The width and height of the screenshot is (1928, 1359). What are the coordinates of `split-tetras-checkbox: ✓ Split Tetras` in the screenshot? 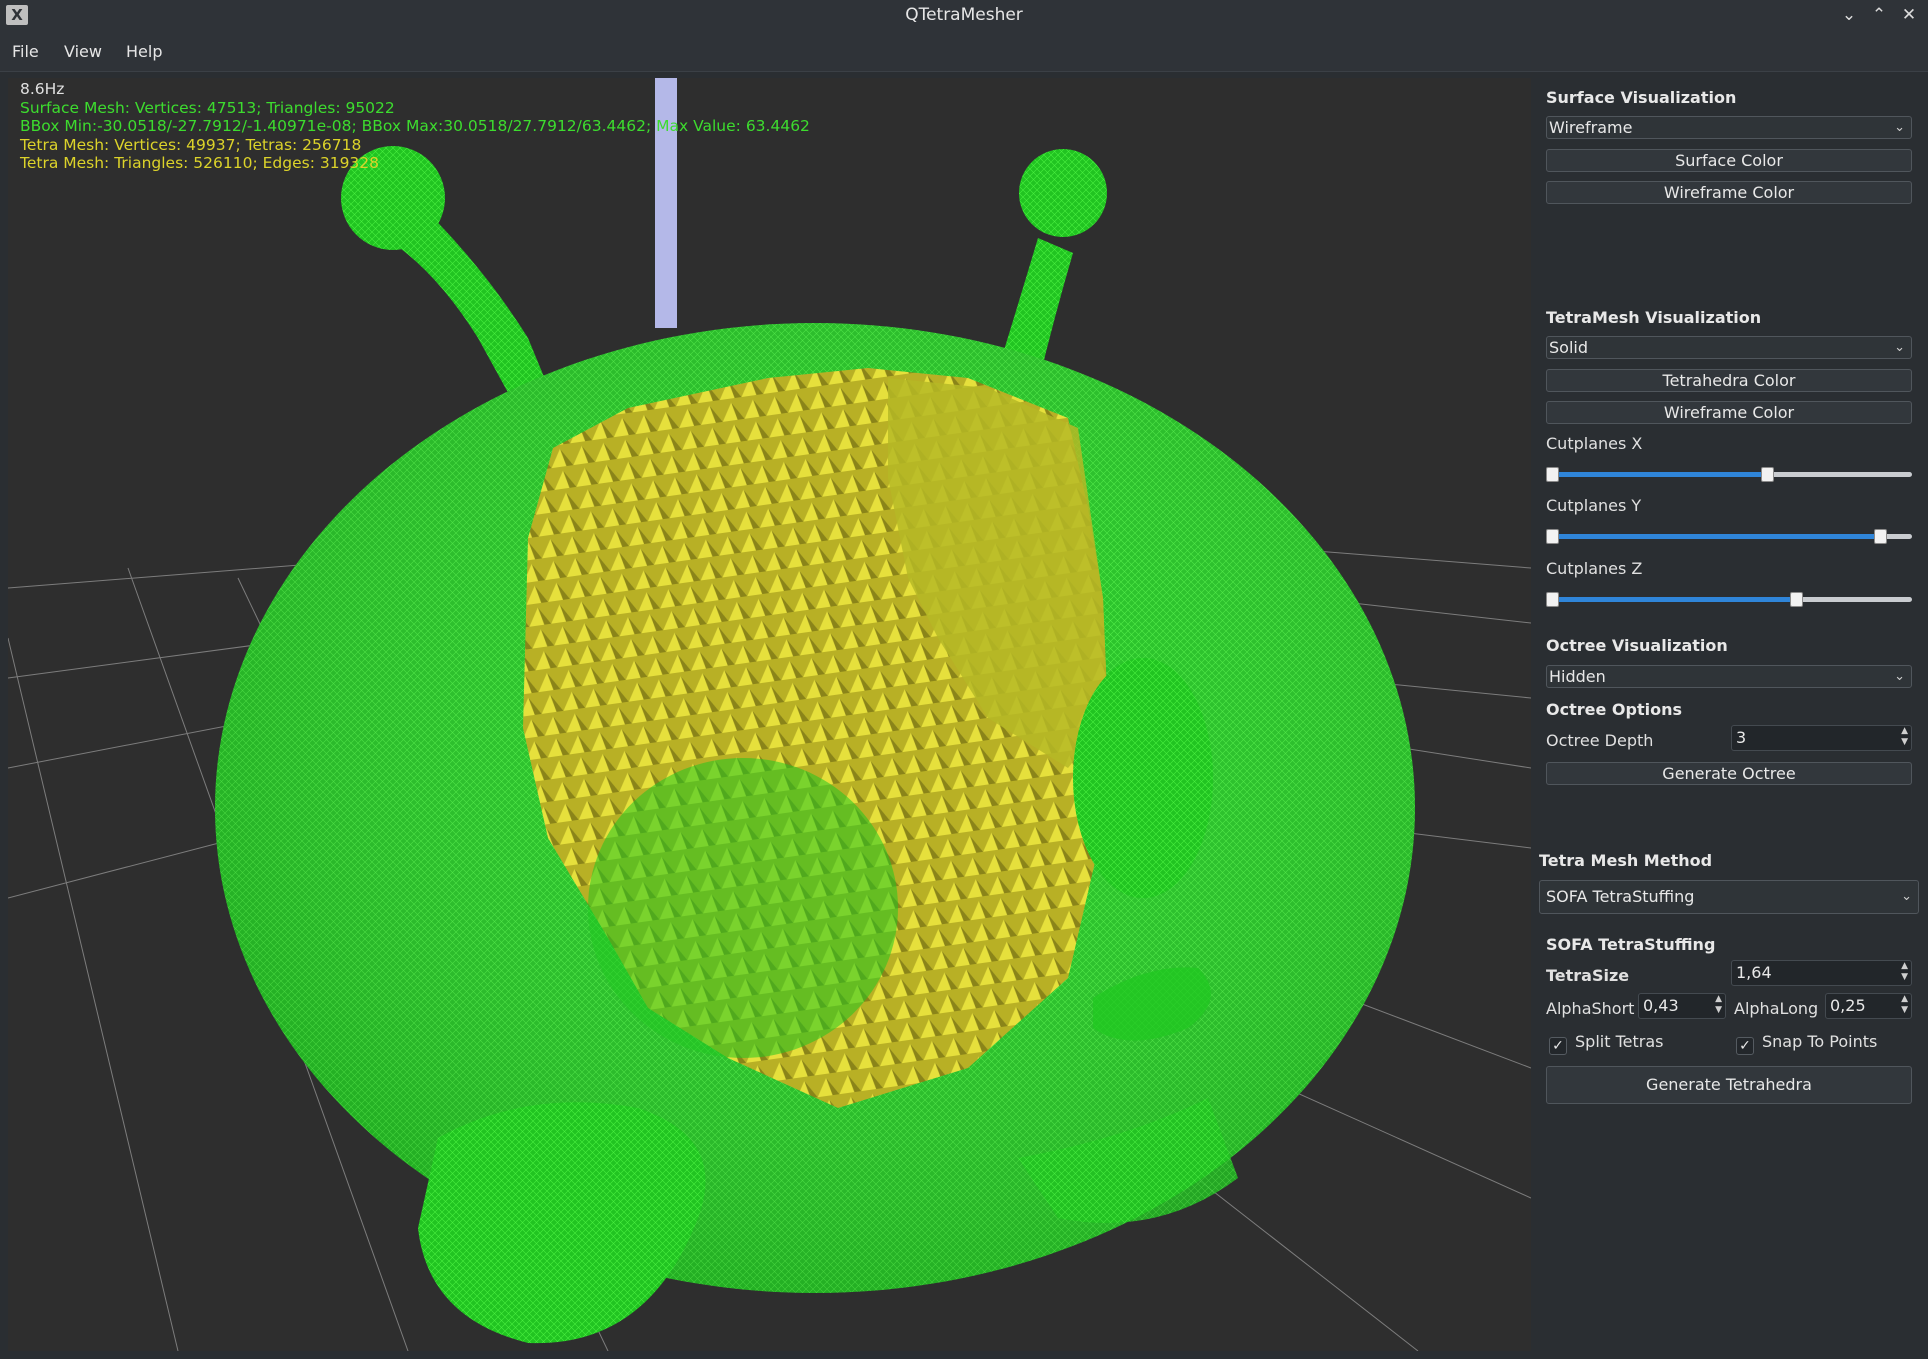 It's located at (1606, 1043).